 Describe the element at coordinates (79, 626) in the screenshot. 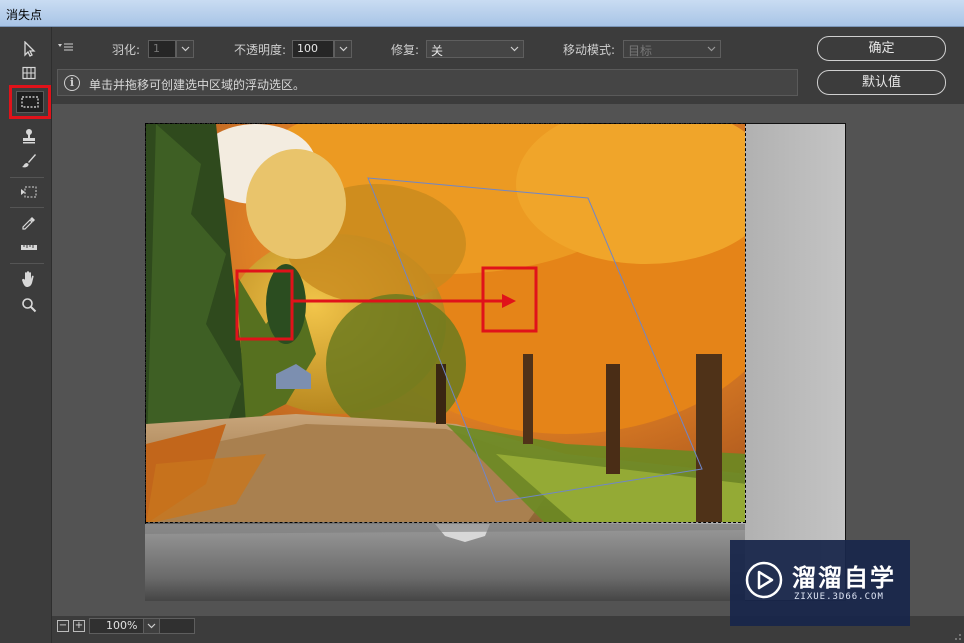

I see `zoom-in-button: +` at that location.